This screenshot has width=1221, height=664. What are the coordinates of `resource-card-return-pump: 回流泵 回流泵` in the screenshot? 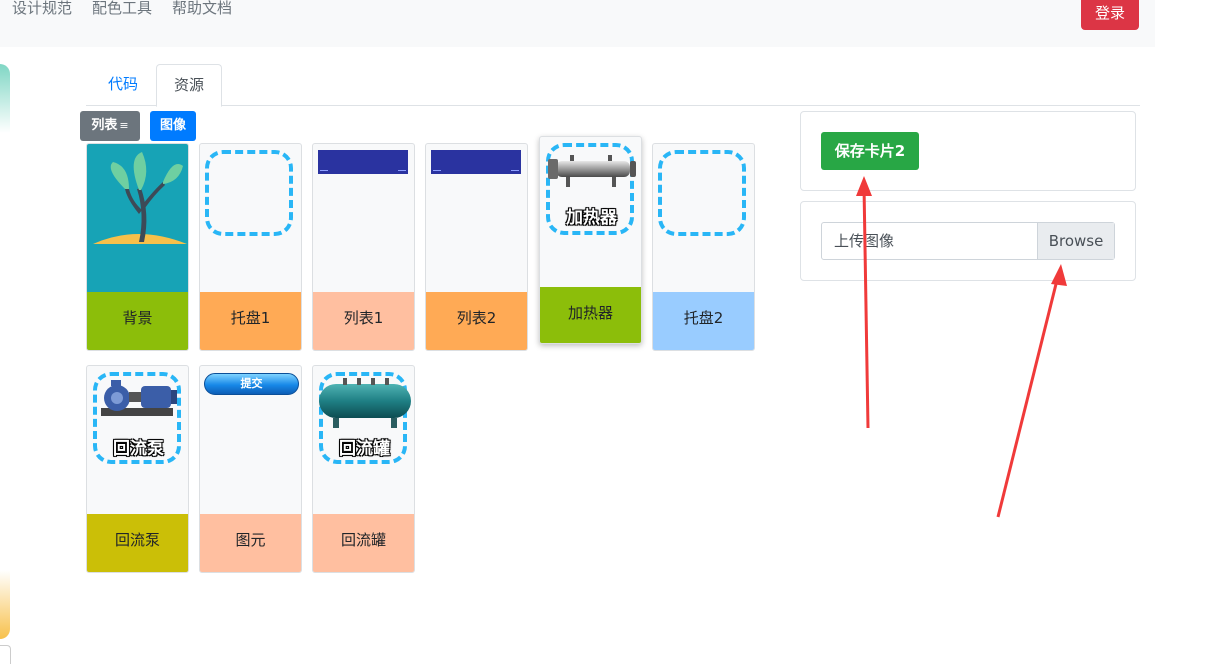 It's located at (137, 469).